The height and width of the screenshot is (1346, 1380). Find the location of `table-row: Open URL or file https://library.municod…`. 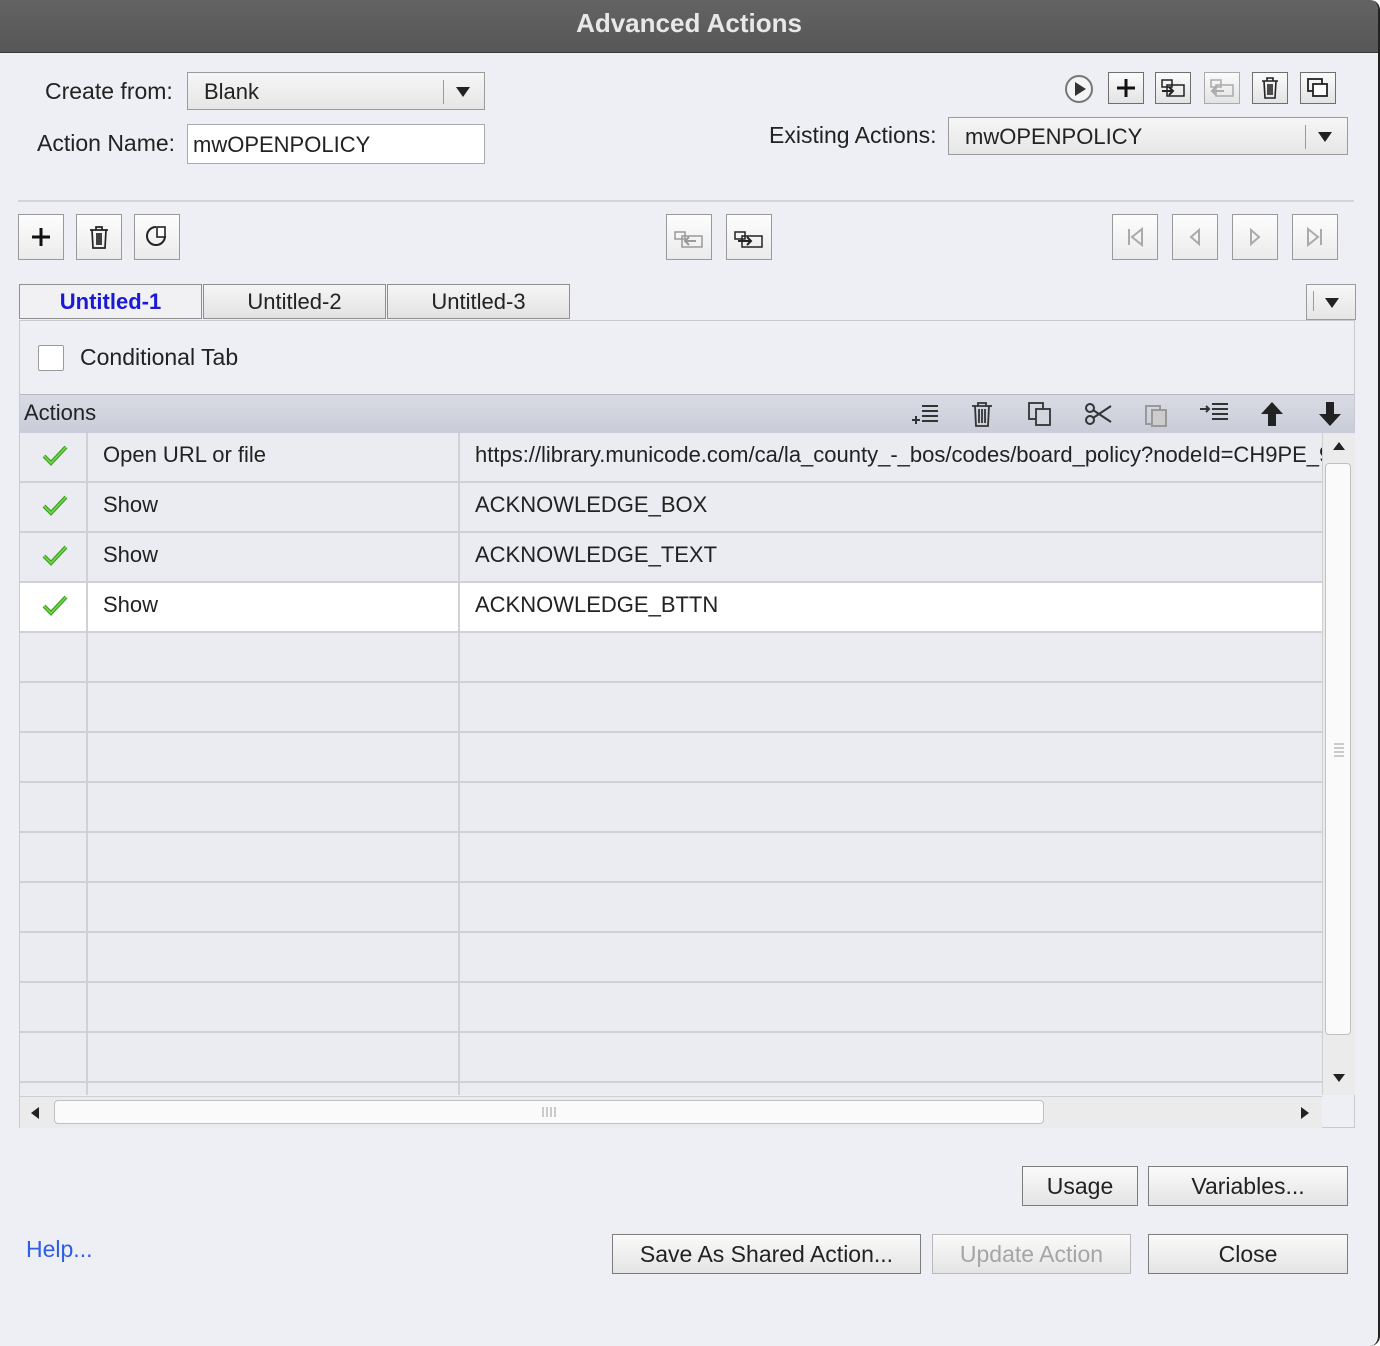

table-row: Open URL or file https://library.municod… is located at coordinates (671, 458).